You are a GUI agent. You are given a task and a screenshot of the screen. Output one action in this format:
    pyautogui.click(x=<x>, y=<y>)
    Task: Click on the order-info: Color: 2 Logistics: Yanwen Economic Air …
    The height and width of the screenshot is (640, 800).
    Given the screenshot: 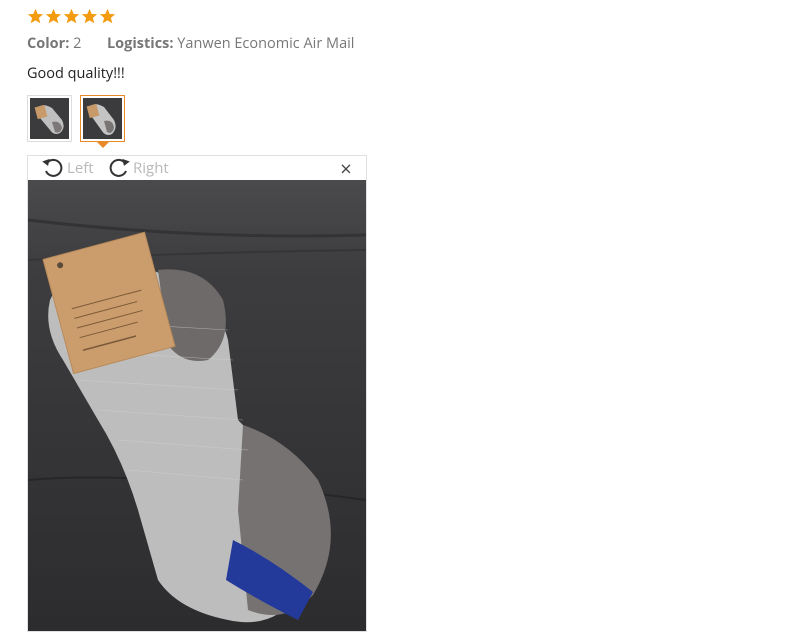 What is the action you would take?
    pyautogui.click(x=190, y=43)
    